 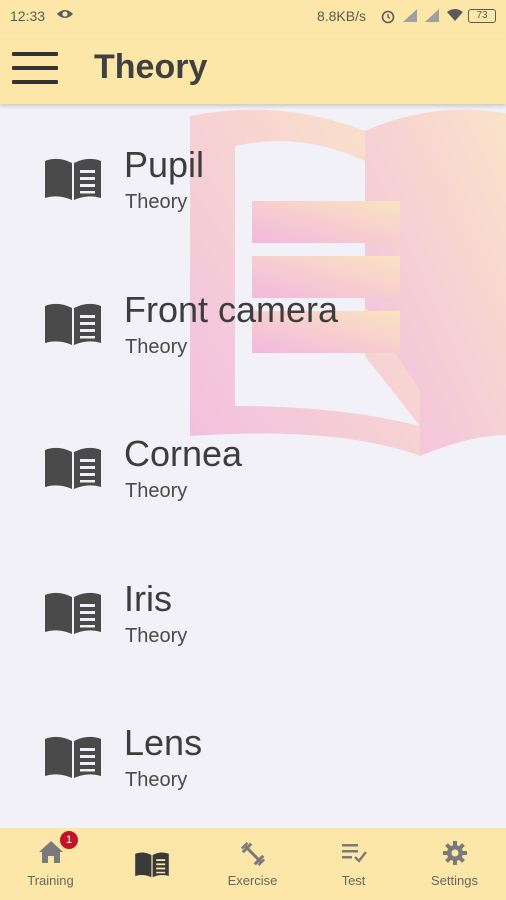 I want to click on app-toolbar: Theory, so click(x=253, y=69).